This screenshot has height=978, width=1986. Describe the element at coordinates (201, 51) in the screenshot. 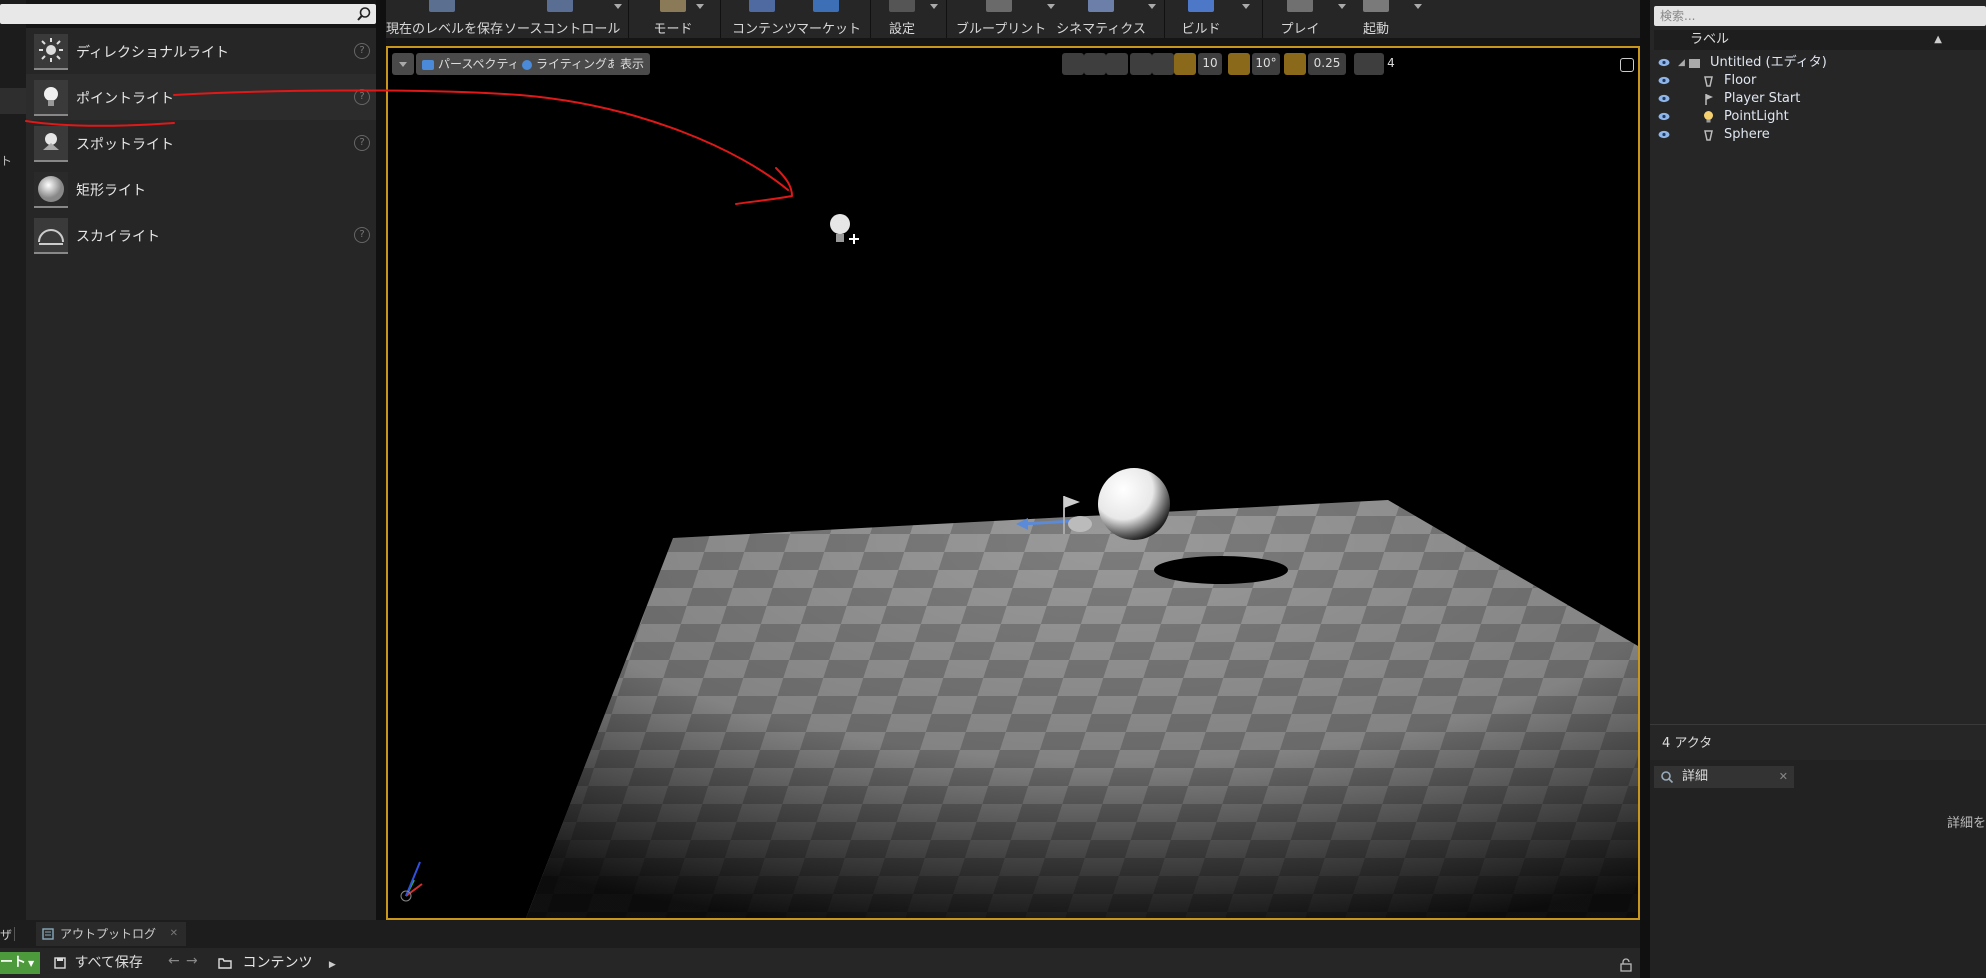

I see `list-item-directional-light: ディレクショナルライト ?` at that location.